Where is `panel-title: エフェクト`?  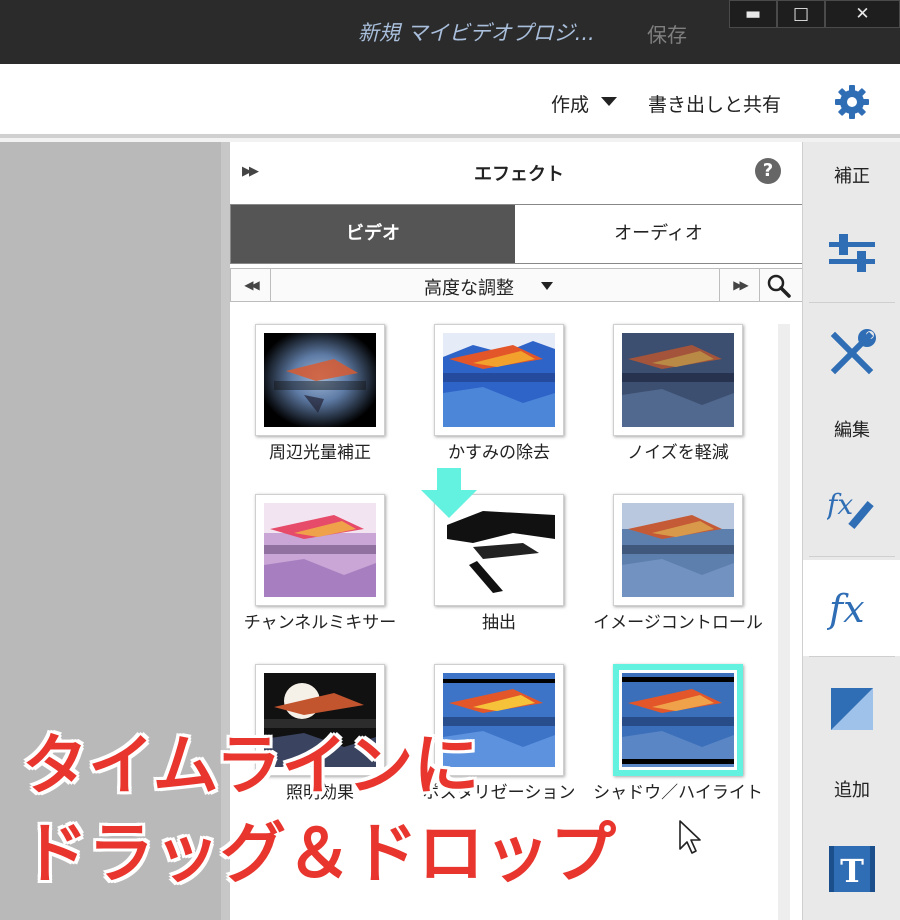 panel-title: エフェクト is located at coordinates (519, 174).